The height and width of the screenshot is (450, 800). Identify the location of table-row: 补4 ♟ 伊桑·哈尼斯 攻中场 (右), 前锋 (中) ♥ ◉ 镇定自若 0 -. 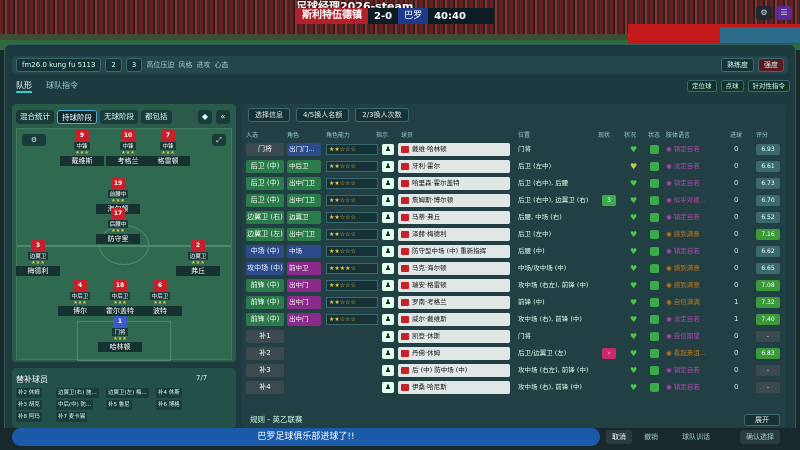
(514, 387).